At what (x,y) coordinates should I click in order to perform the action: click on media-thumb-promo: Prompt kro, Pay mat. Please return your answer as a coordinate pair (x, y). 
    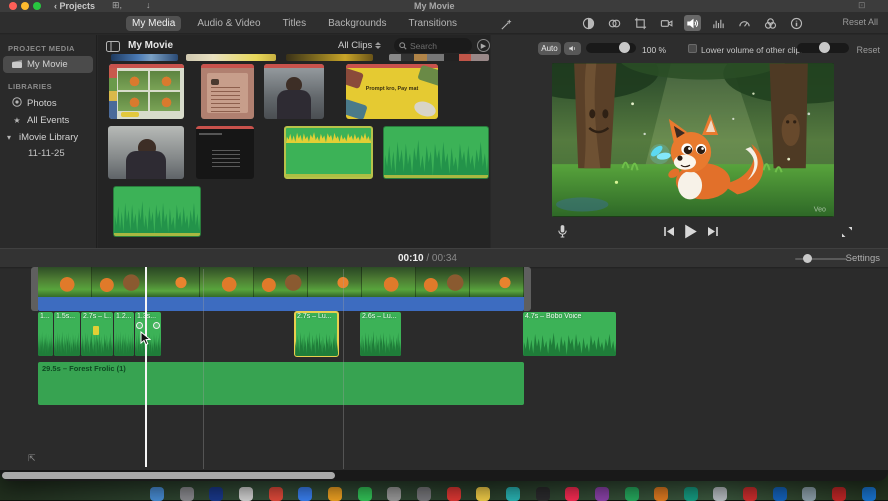
    Looking at the image, I should click on (392, 91).